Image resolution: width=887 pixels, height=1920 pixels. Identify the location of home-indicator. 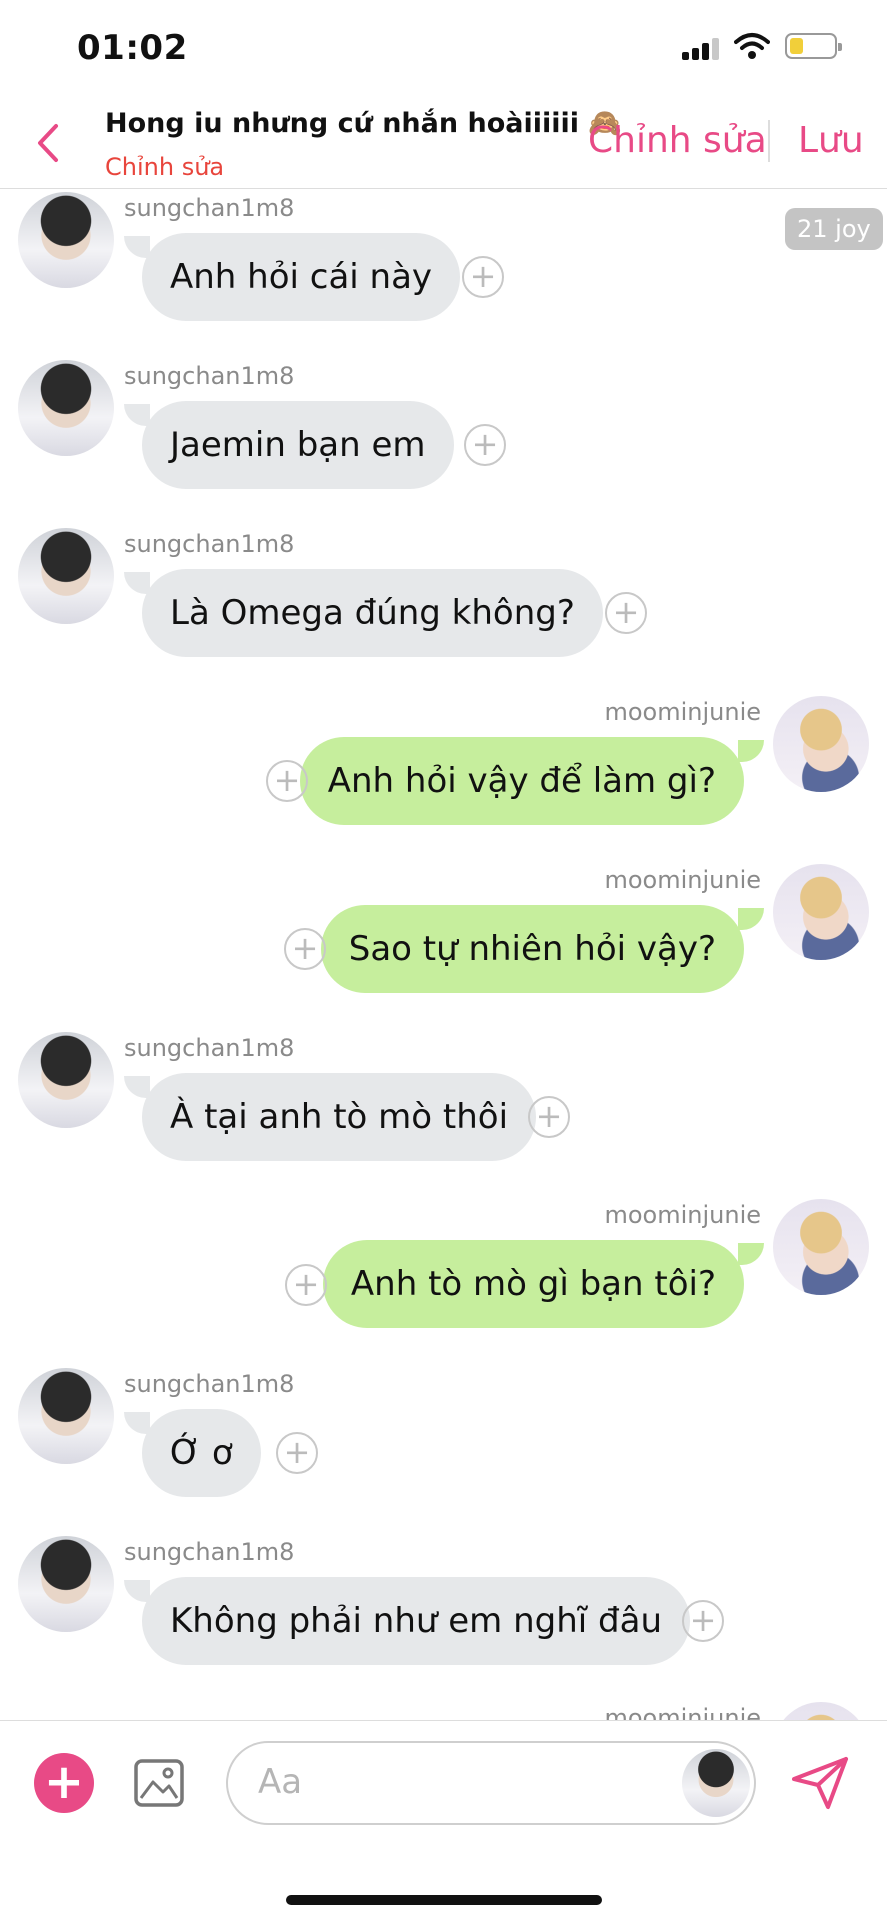
(444, 1900).